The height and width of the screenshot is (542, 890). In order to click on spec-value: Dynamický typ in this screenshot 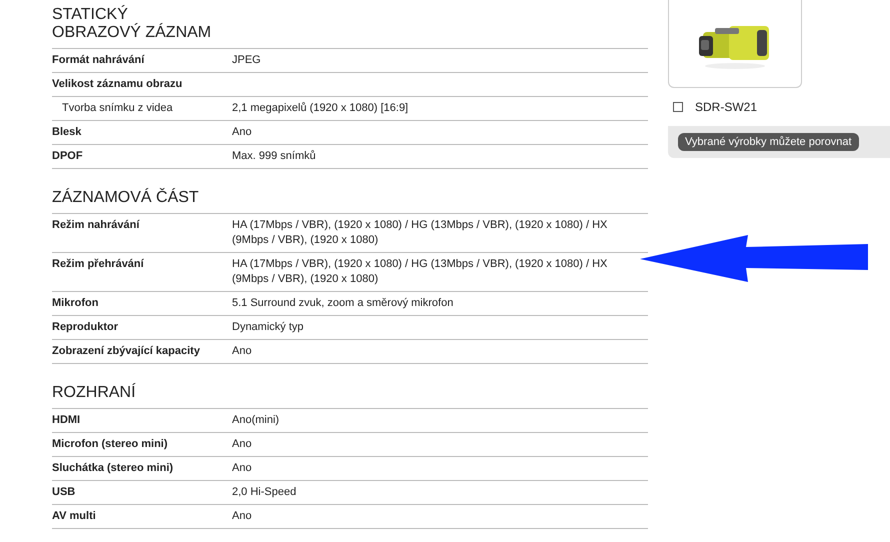, I will do `click(268, 327)`.